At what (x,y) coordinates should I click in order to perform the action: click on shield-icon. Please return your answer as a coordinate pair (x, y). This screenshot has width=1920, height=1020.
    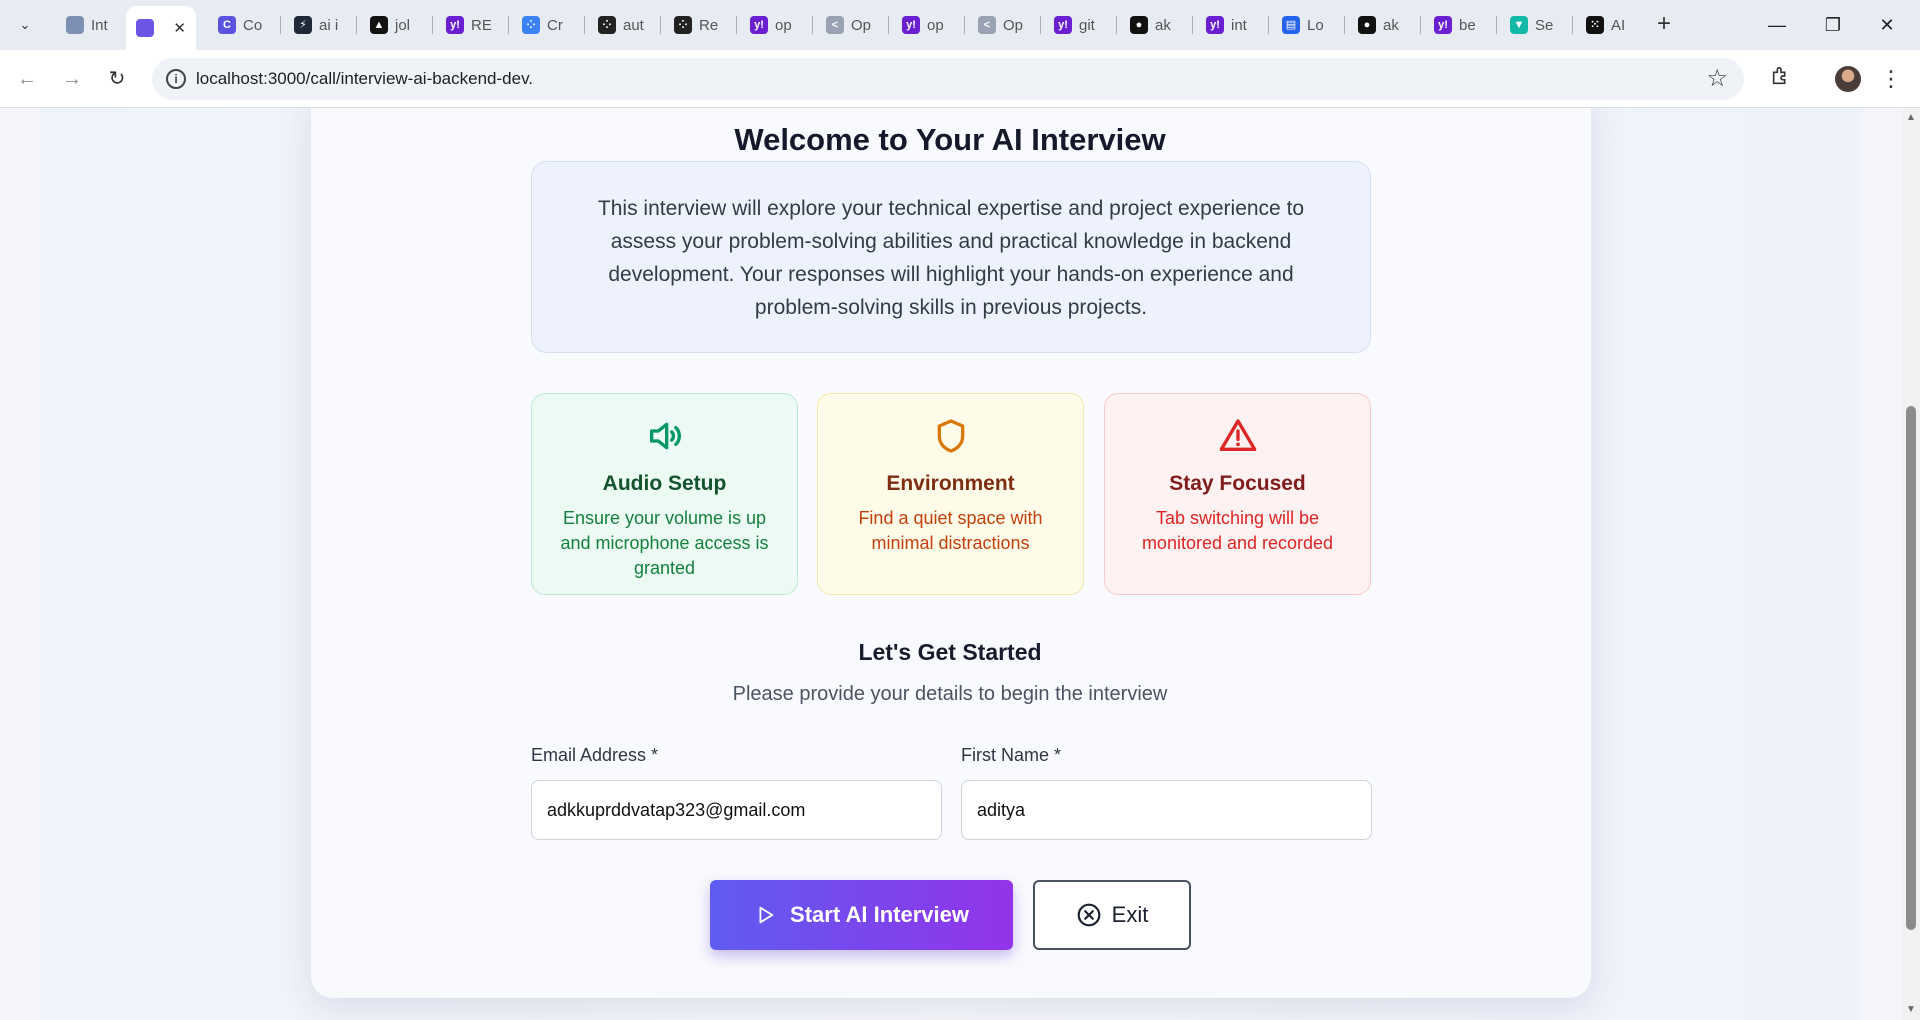
    Looking at the image, I should click on (950, 436).